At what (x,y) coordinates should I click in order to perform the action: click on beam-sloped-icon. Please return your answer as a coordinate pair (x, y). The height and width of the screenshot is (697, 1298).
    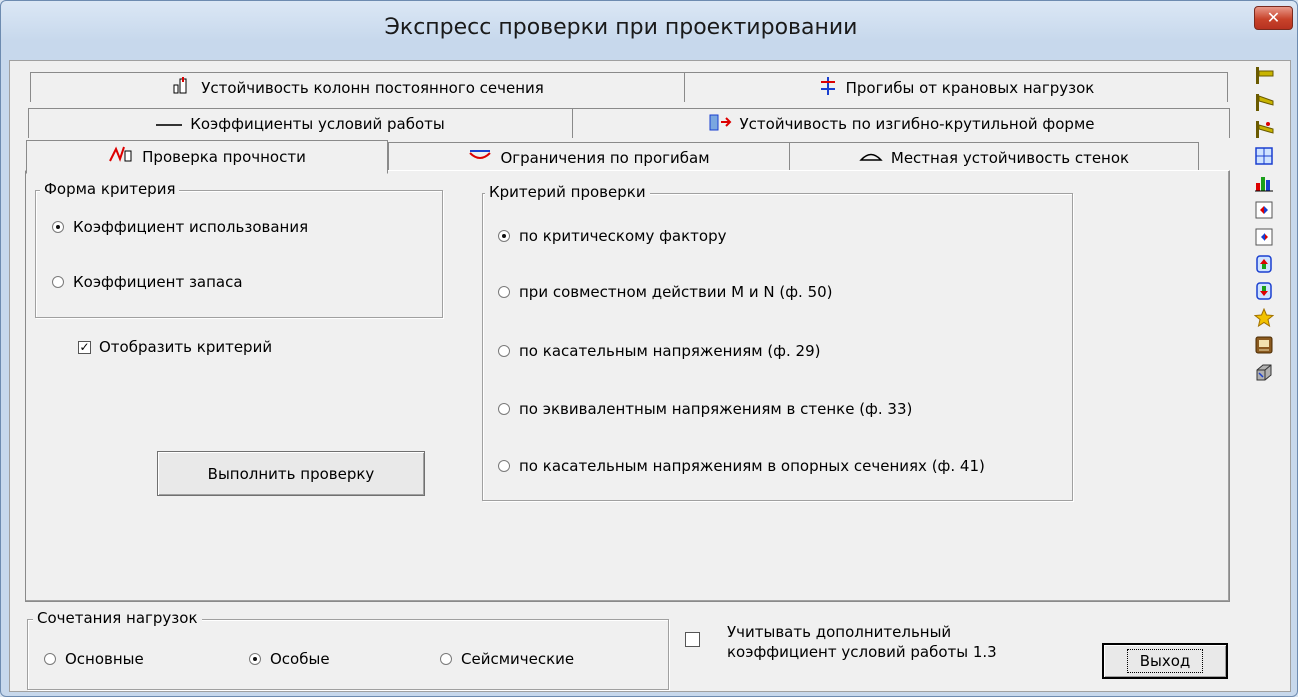
    Looking at the image, I should click on (1265, 102).